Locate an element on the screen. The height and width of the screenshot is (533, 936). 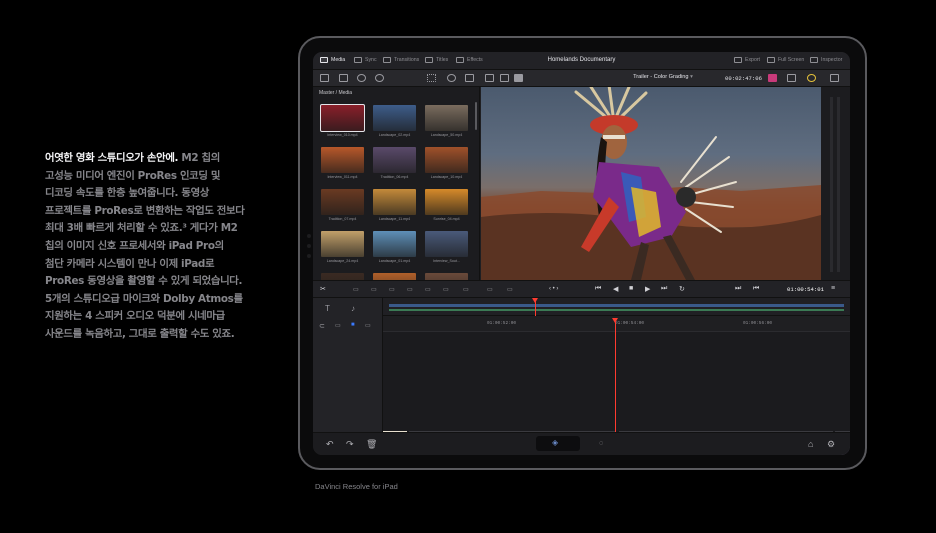
side-sensor is located at coordinates (309, 246).